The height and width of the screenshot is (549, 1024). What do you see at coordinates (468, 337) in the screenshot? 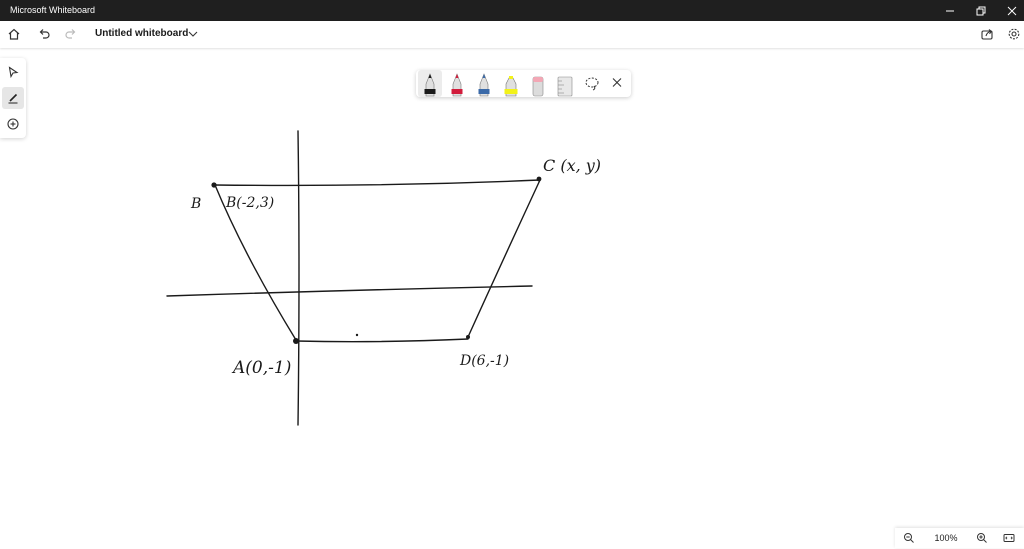
I see `point-d` at bounding box center [468, 337].